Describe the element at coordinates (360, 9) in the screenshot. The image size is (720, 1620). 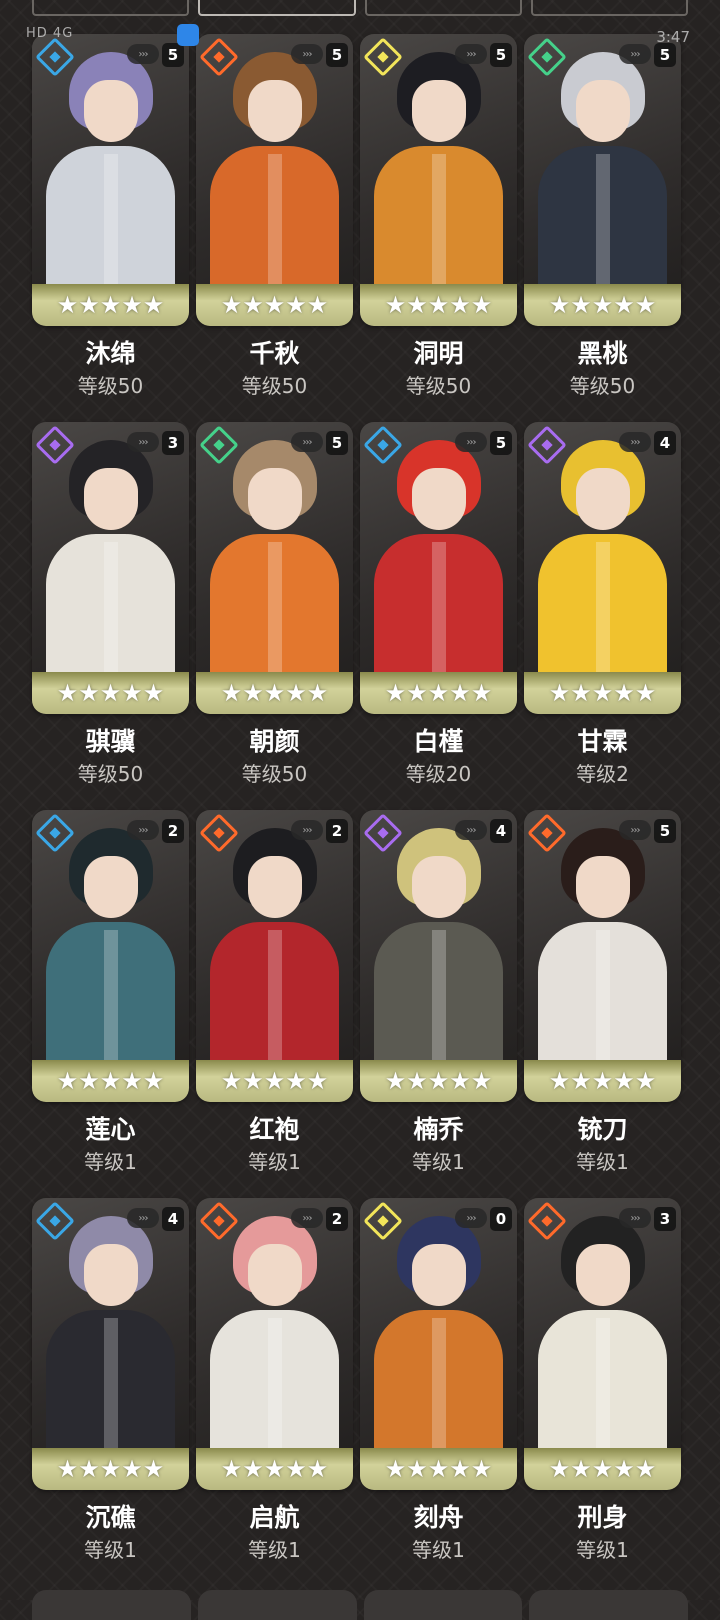
I see `top-tab-bar` at that location.